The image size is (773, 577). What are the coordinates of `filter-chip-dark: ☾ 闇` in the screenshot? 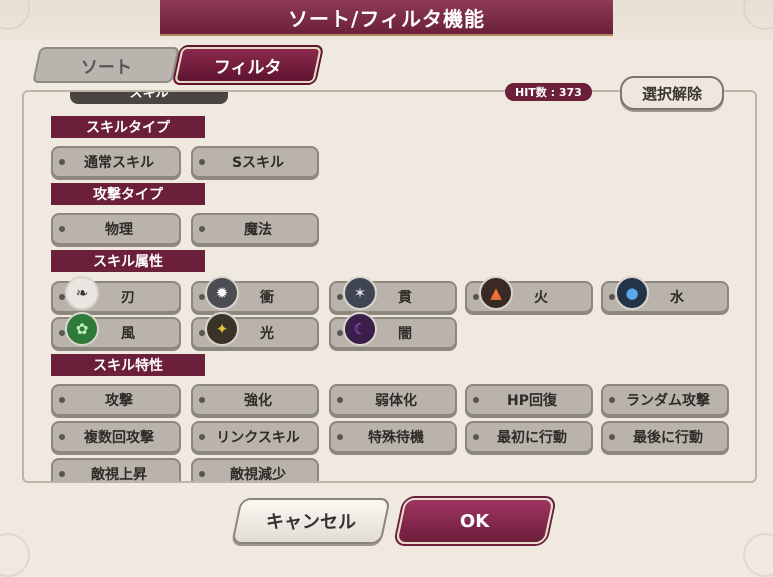 It's located at (393, 330).